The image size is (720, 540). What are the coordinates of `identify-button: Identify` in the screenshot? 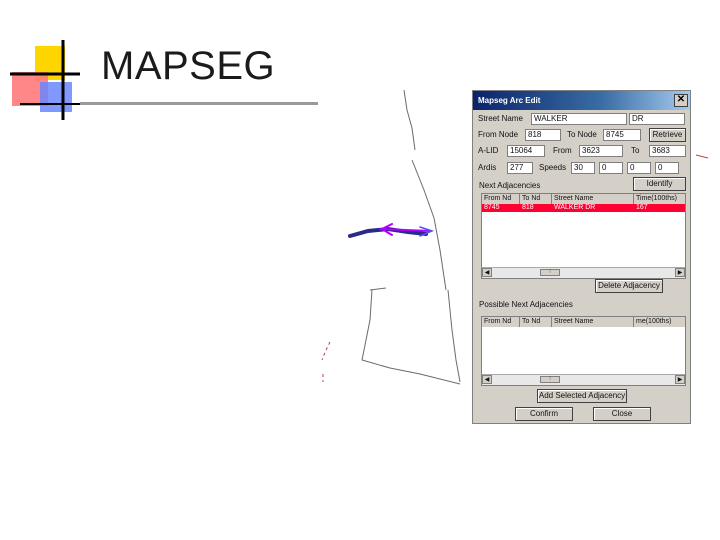 It's located at (659, 184).